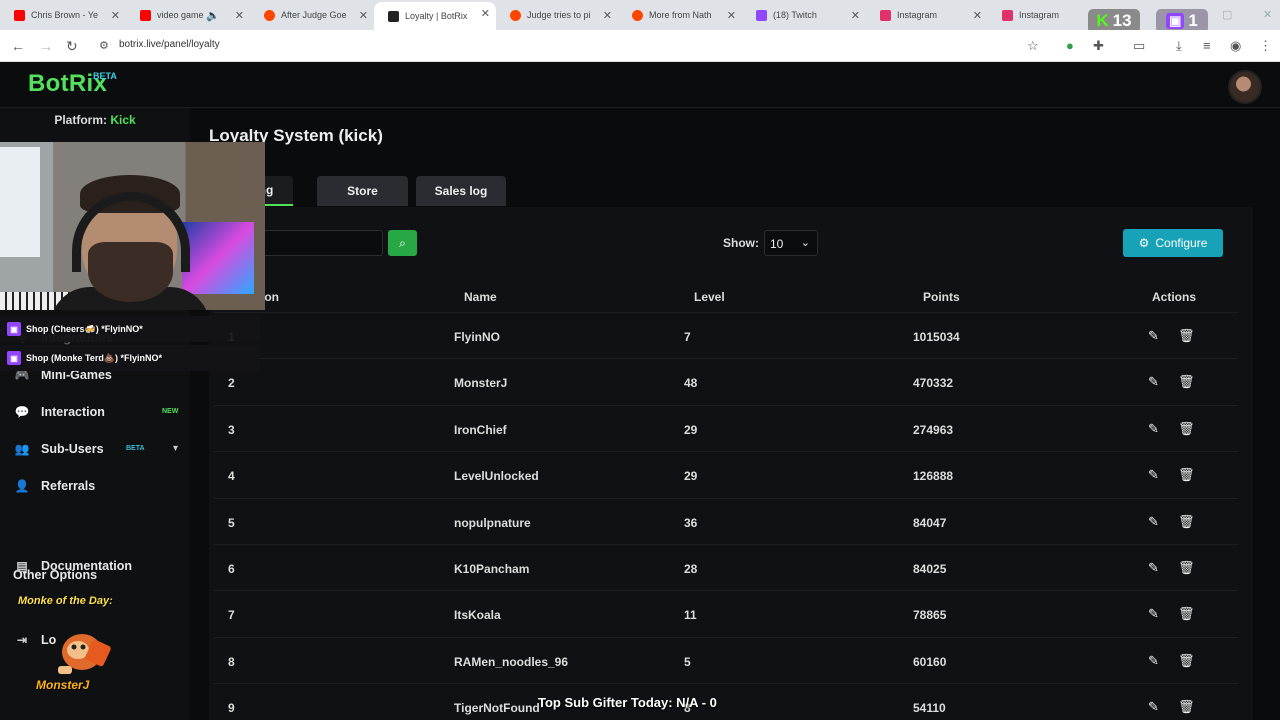 The height and width of the screenshot is (720, 1280). What do you see at coordinates (72, 46) in the screenshot?
I see `reload-icon: ↻` at bounding box center [72, 46].